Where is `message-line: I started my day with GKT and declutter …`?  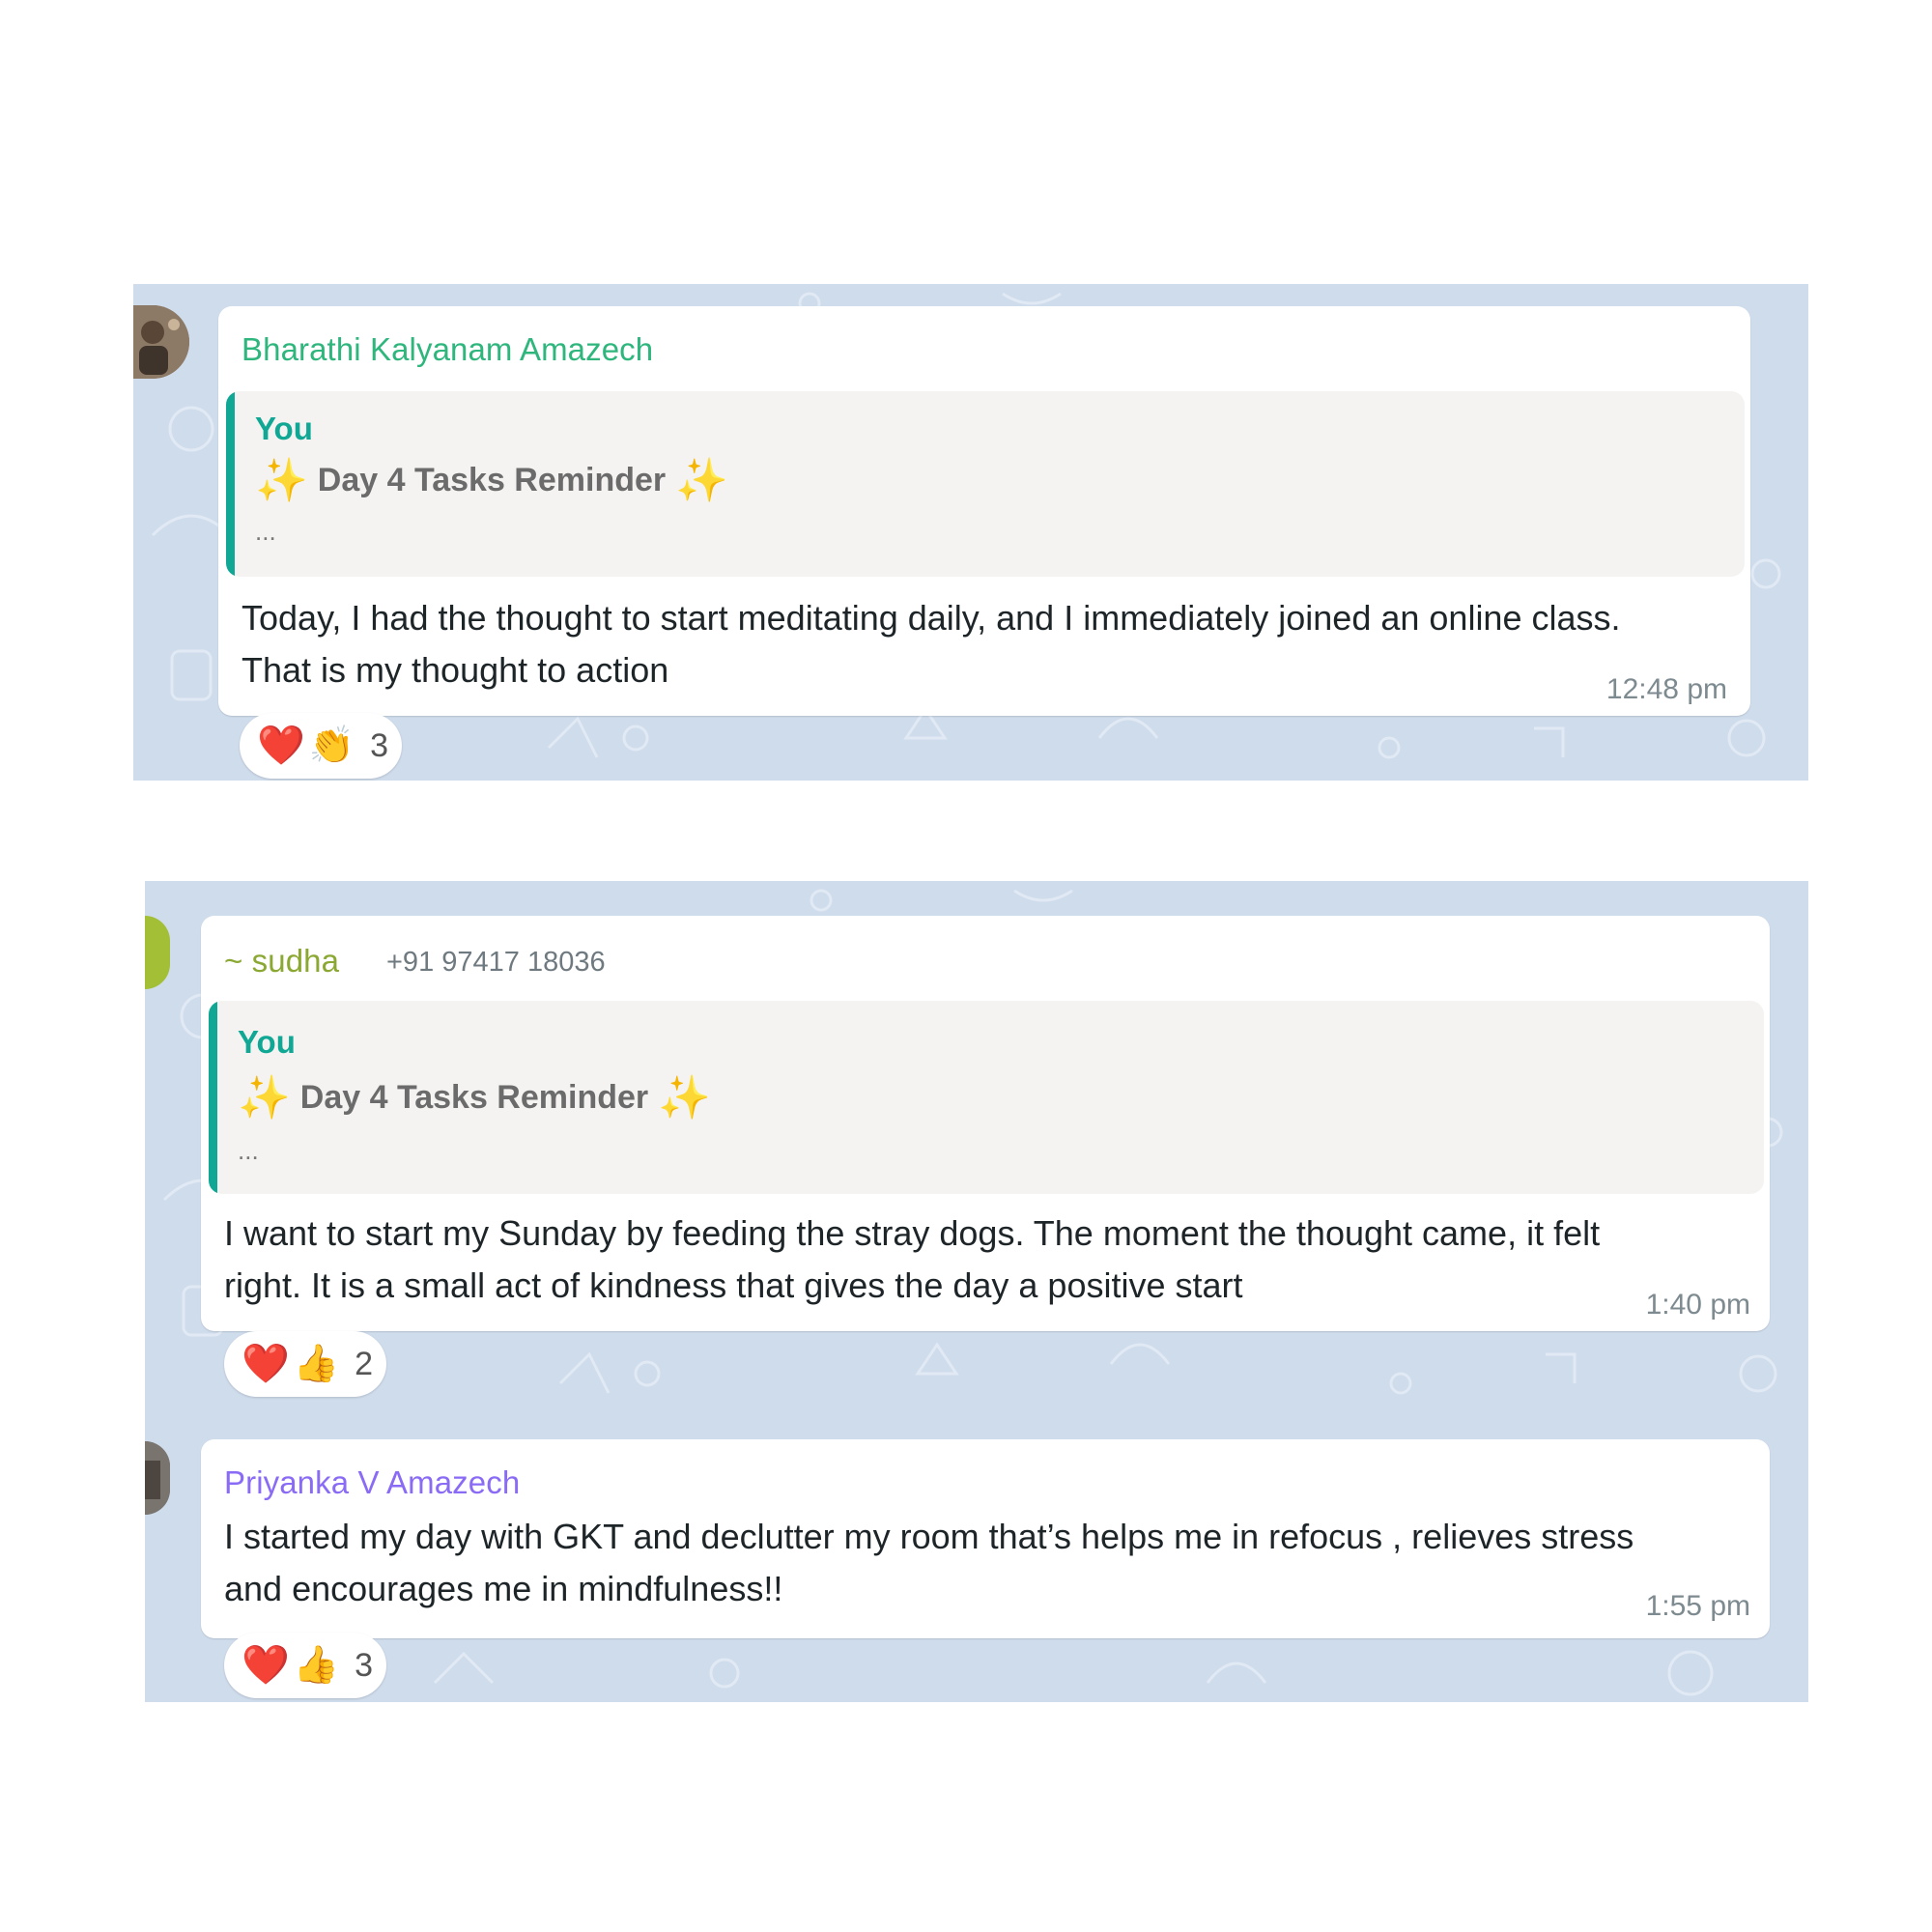 message-line: I started my day with GKT and declutter … is located at coordinates (929, 1536).